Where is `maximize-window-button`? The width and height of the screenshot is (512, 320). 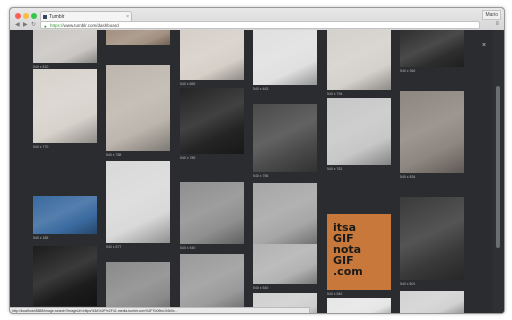 maximize-window-button is located at coordinates (34, 16).